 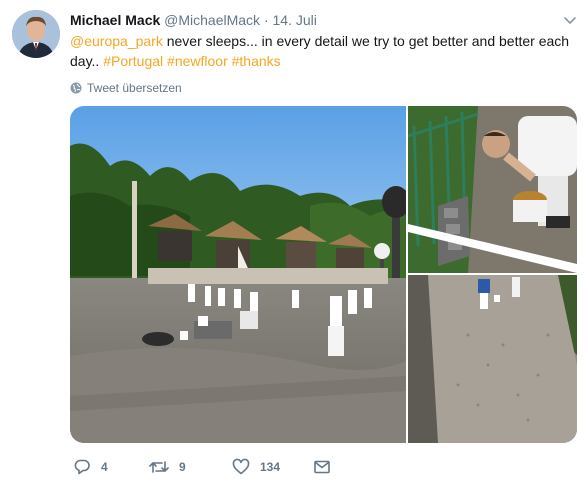 What do you see at coordinates (82, 467) in the screenshot?
I see `reply-icon` at bounding box center [82, 467].